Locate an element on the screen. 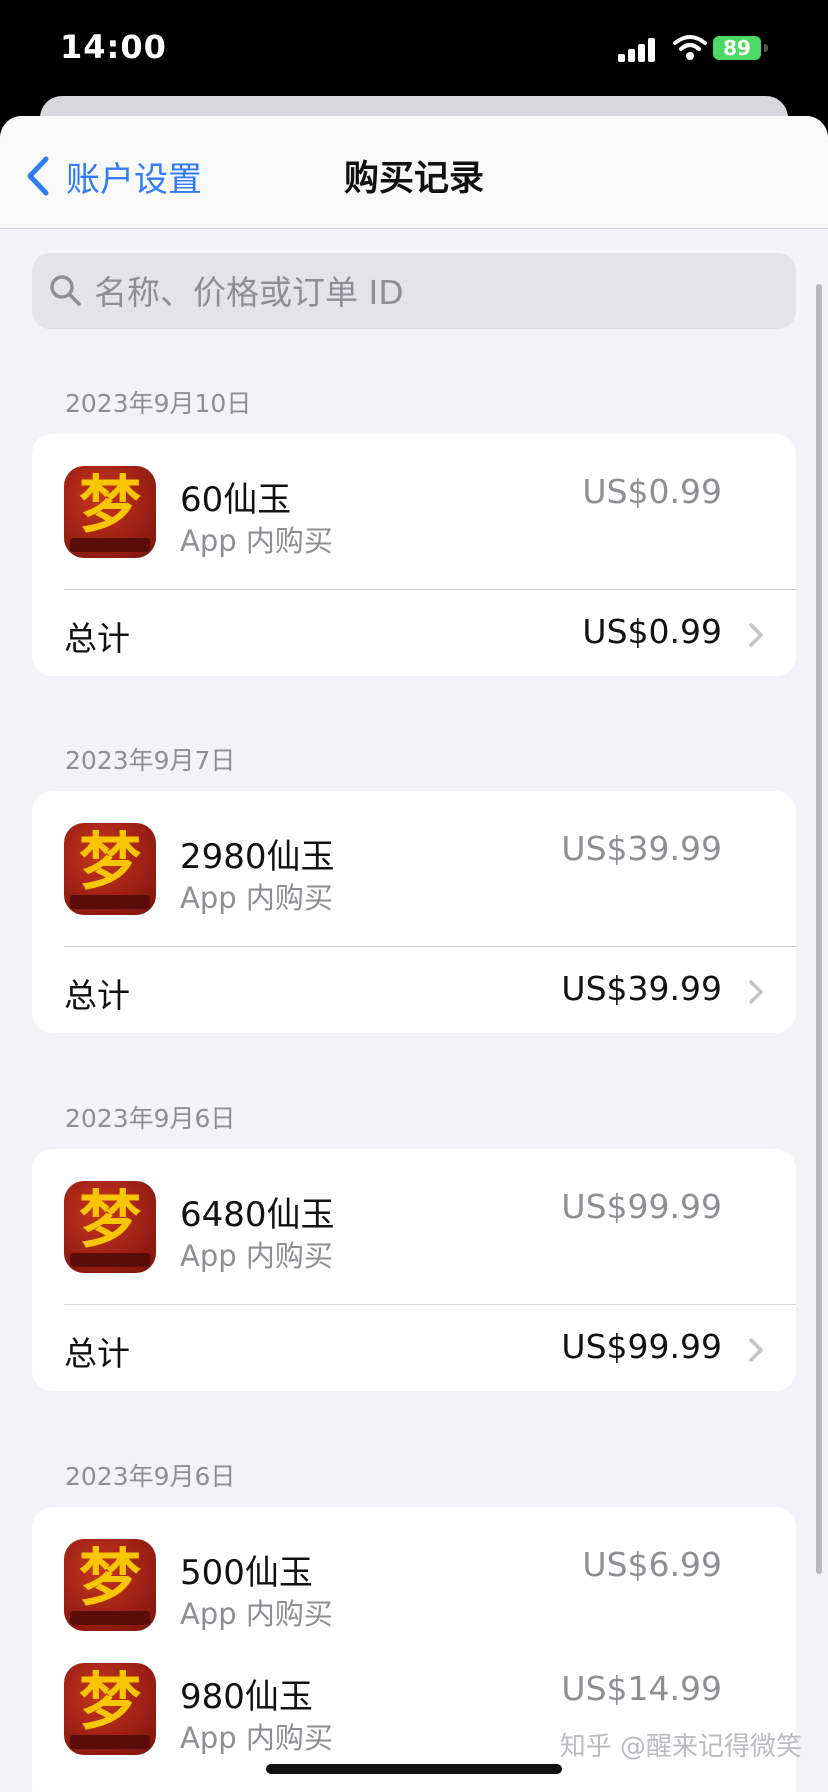 The height and width of the screenshot is (1792, 828). search-icon is located at coordinates (65, 290).